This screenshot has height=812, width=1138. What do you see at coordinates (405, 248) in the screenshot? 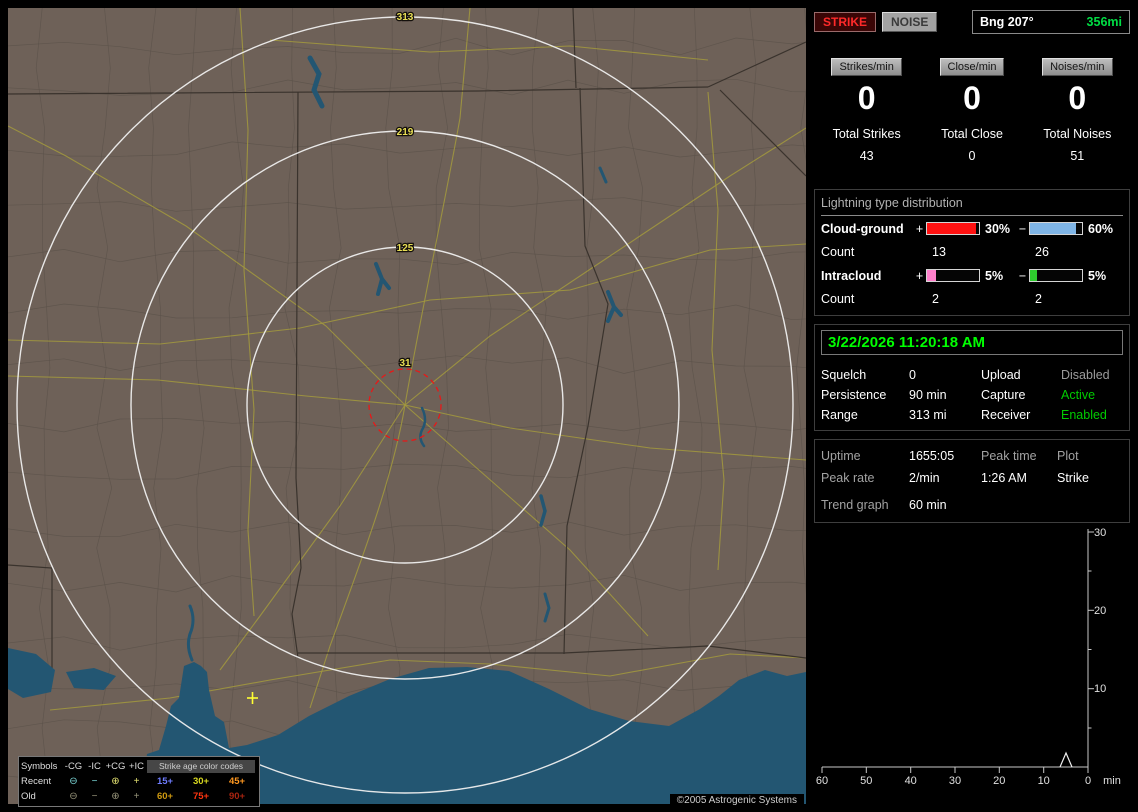
I see `ring-label-125: 125` at bounding box center [405, 248].